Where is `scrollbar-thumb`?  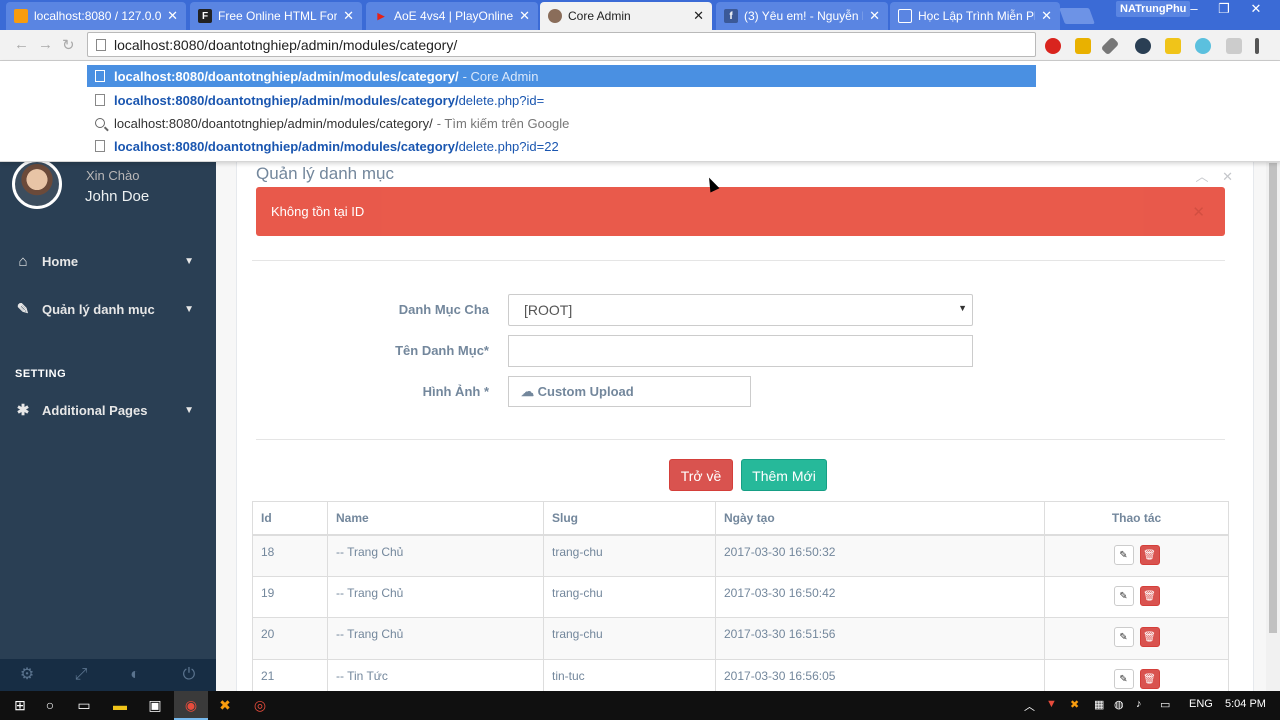
scrollbar-thumb is located at coordinates (1273, 398).